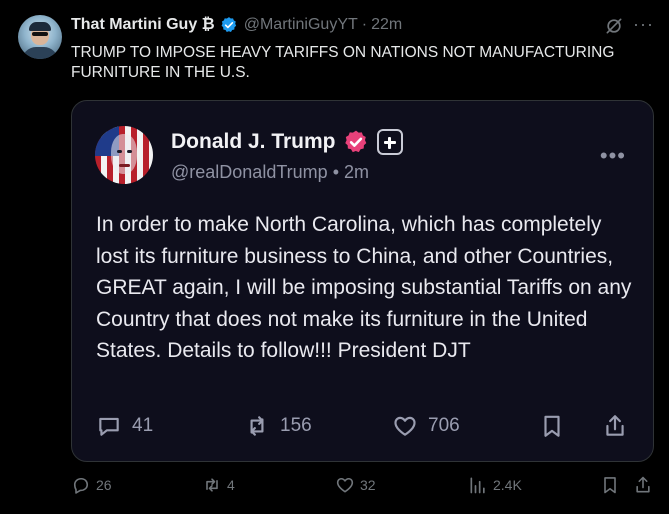  Describe the element at coordinates (124, 155) in the screenshot. I see `quoted-author-avatar` at that location.